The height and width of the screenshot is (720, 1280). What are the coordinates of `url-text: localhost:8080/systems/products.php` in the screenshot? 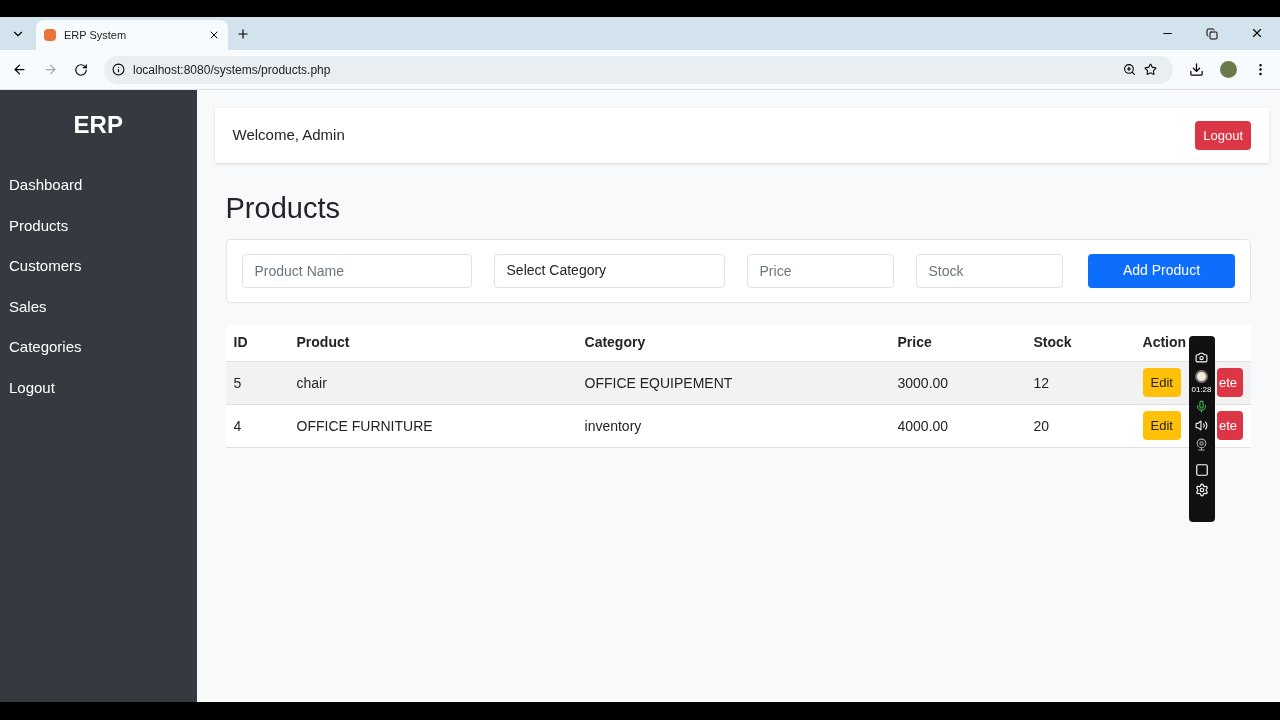 It's located at (232, 70).